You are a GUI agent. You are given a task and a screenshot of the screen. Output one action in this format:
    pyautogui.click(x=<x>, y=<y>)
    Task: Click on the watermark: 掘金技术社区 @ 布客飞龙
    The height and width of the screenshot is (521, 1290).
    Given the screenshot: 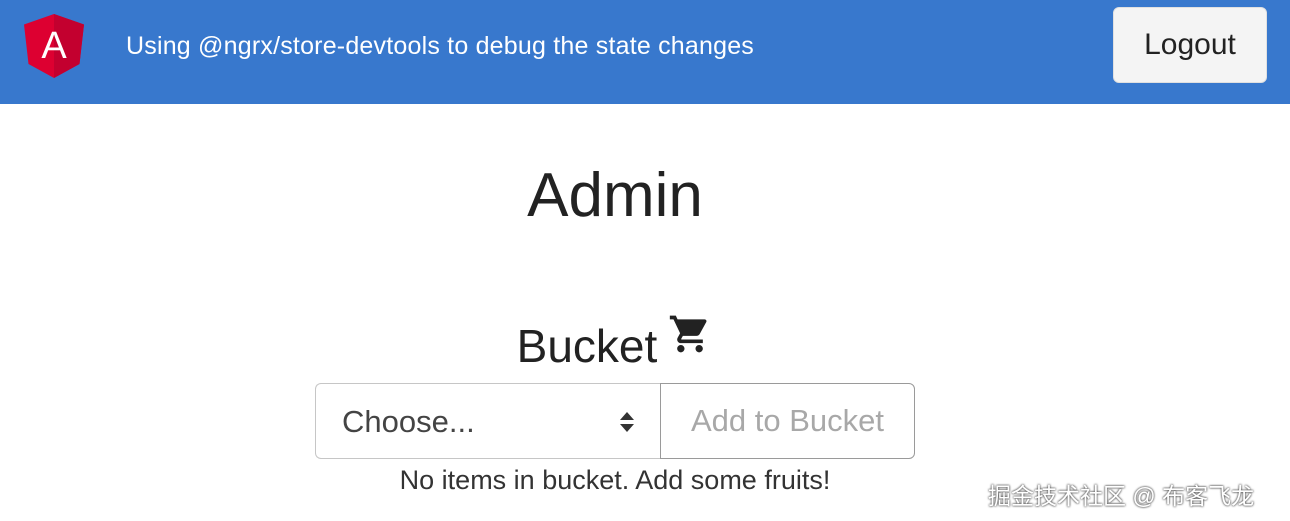 What is the action you would take?
    pyautogui.click(x=1121, y=496)
    